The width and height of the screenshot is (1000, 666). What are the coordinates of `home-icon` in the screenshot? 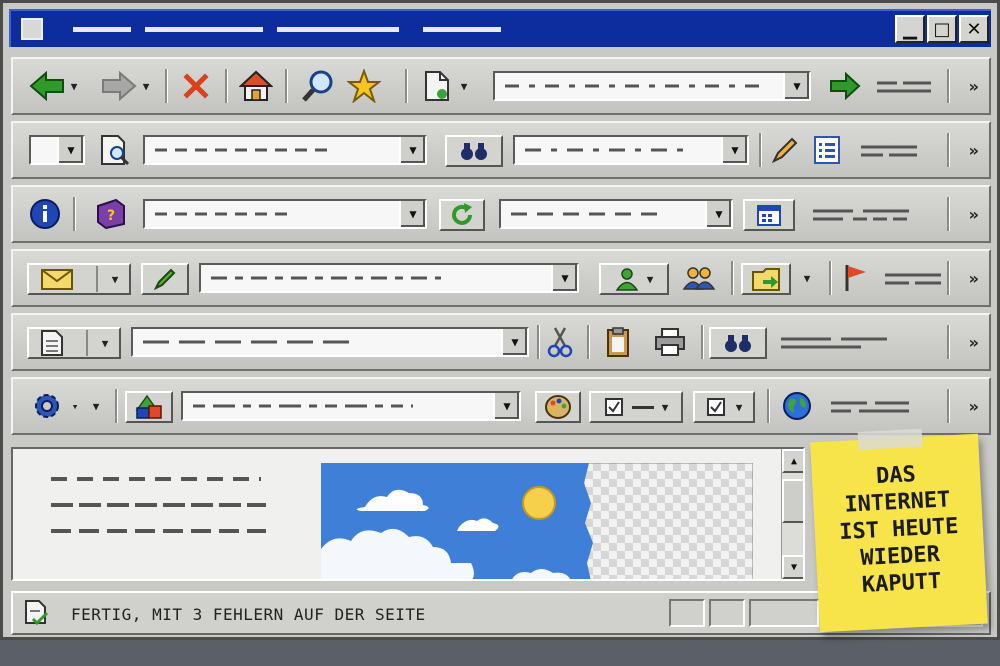 It's located at (256, 86).